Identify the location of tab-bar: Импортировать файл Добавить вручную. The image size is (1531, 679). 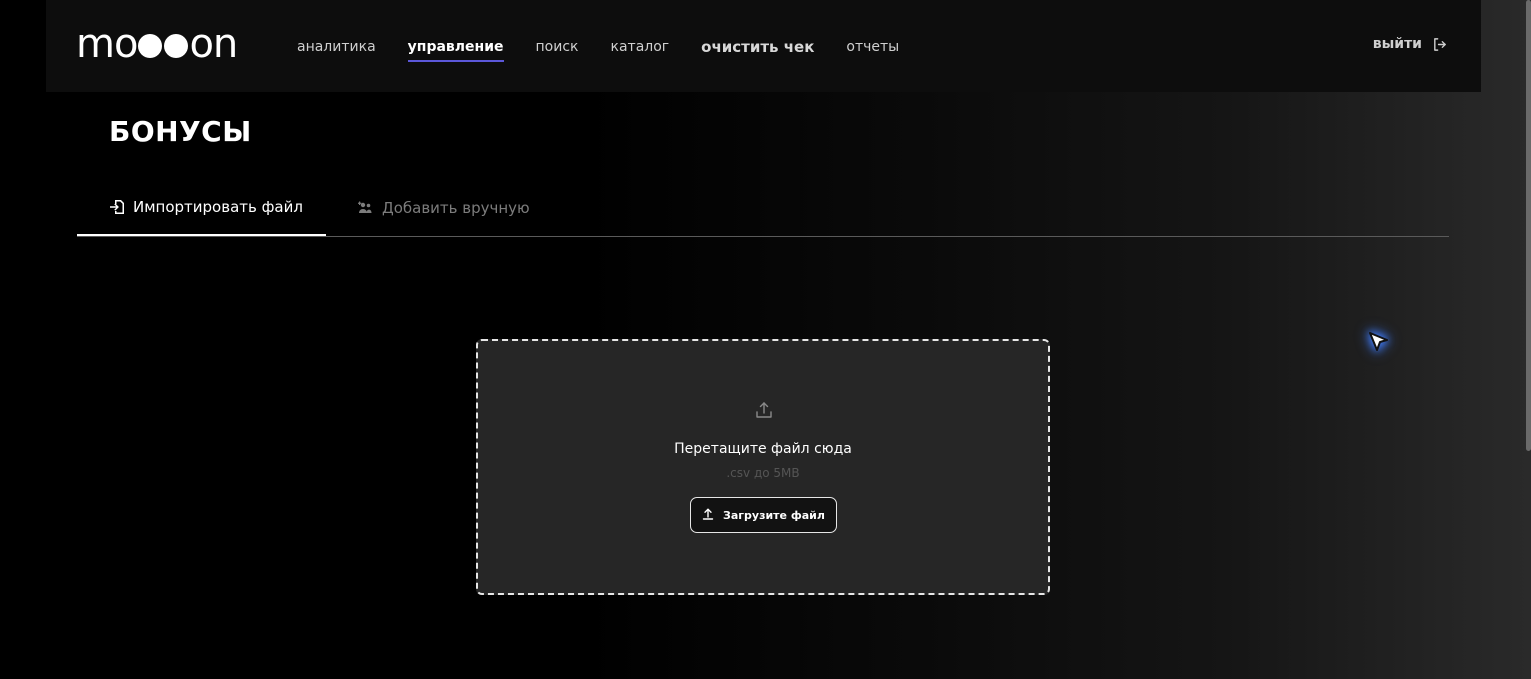
(763, 208).